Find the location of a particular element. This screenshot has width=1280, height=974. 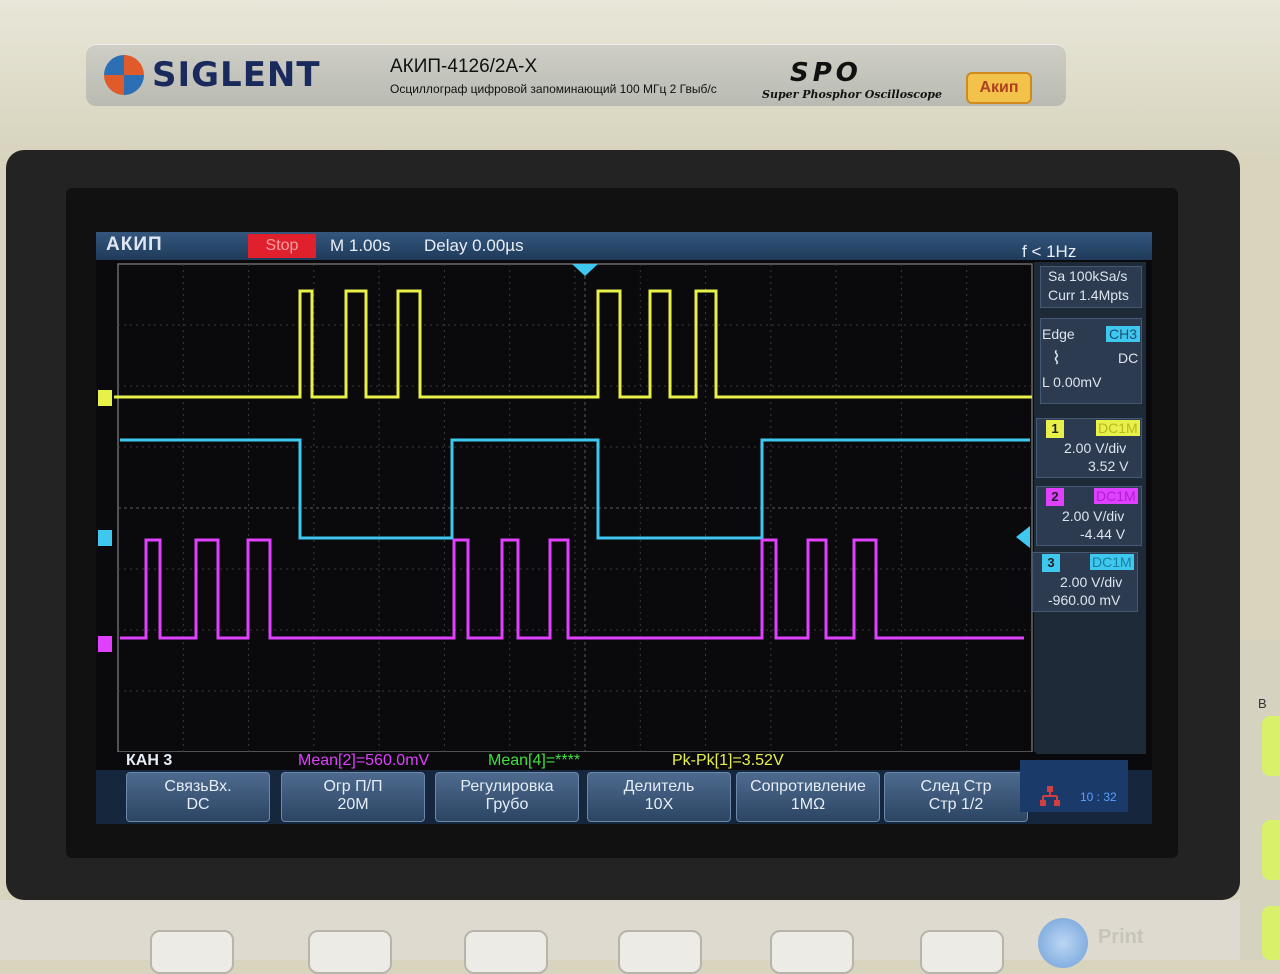

trigger-source: CH3 is located at coordinates (1123, 334).